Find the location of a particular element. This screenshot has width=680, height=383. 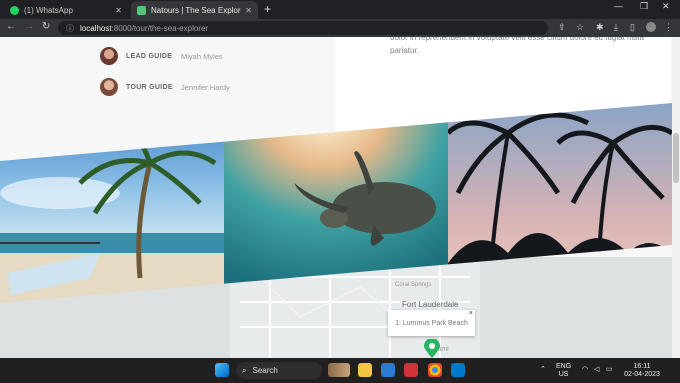

guide-role: TOUR GUIDE is located at coordinates (149, 87).